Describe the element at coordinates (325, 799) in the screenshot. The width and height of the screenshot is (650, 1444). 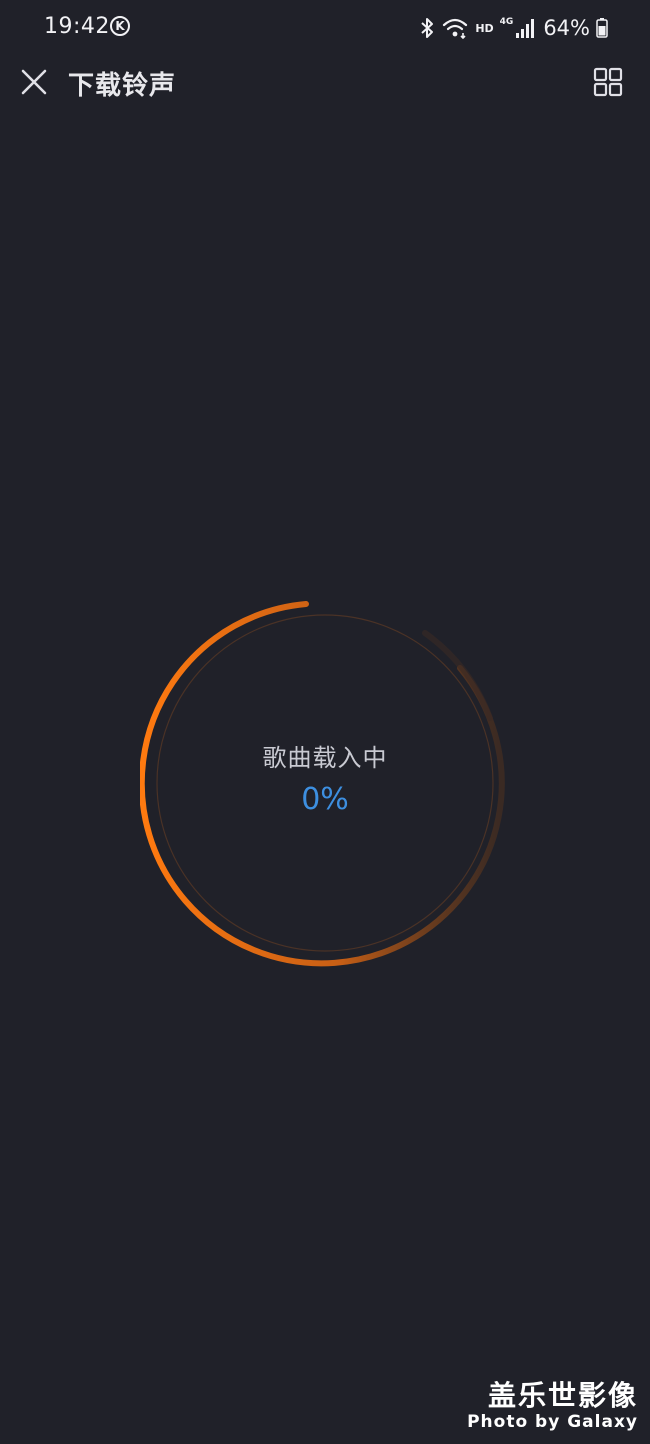
I see `loading-percent: 0%` at that location.